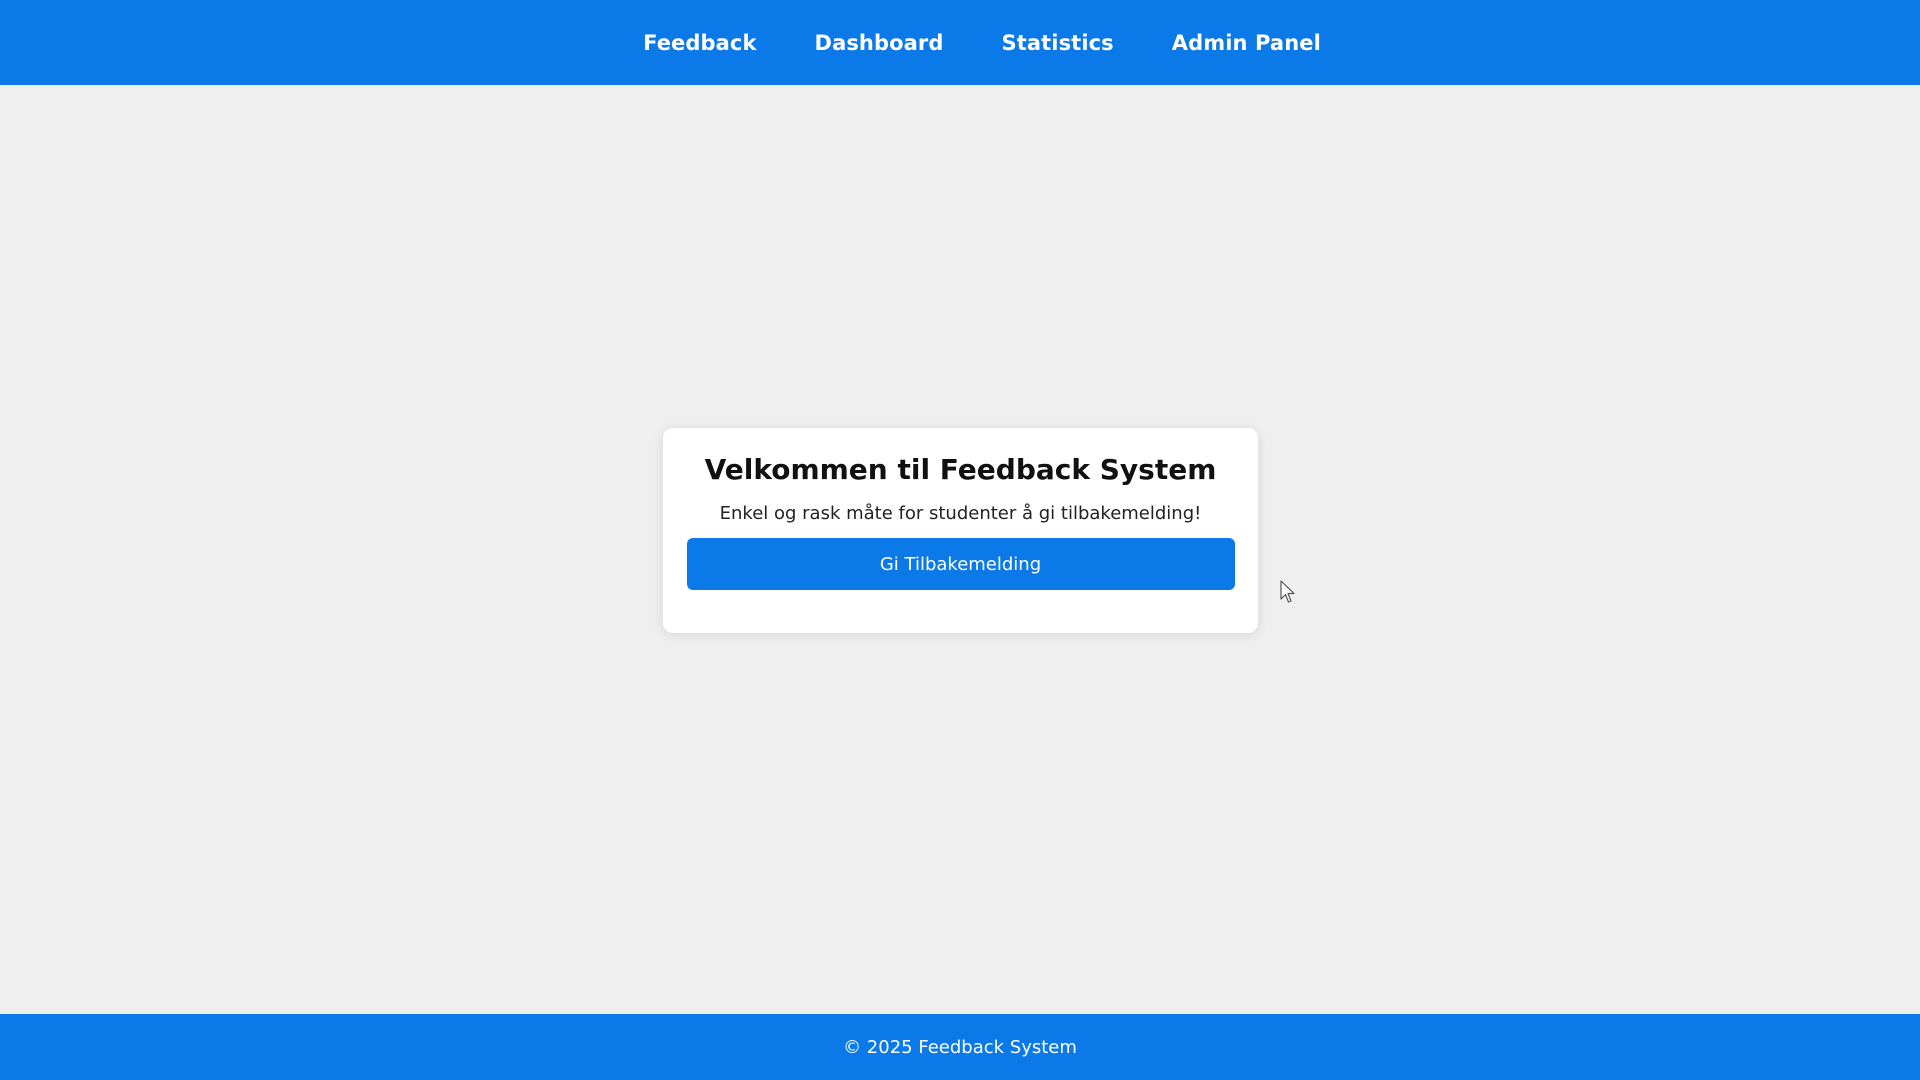 The height and width of the screenshot is (1080, 1920). Describe the element at coordinates (879, 43) in the screenshot. I see `nav-link-dashboard: Dashboard` at that location.